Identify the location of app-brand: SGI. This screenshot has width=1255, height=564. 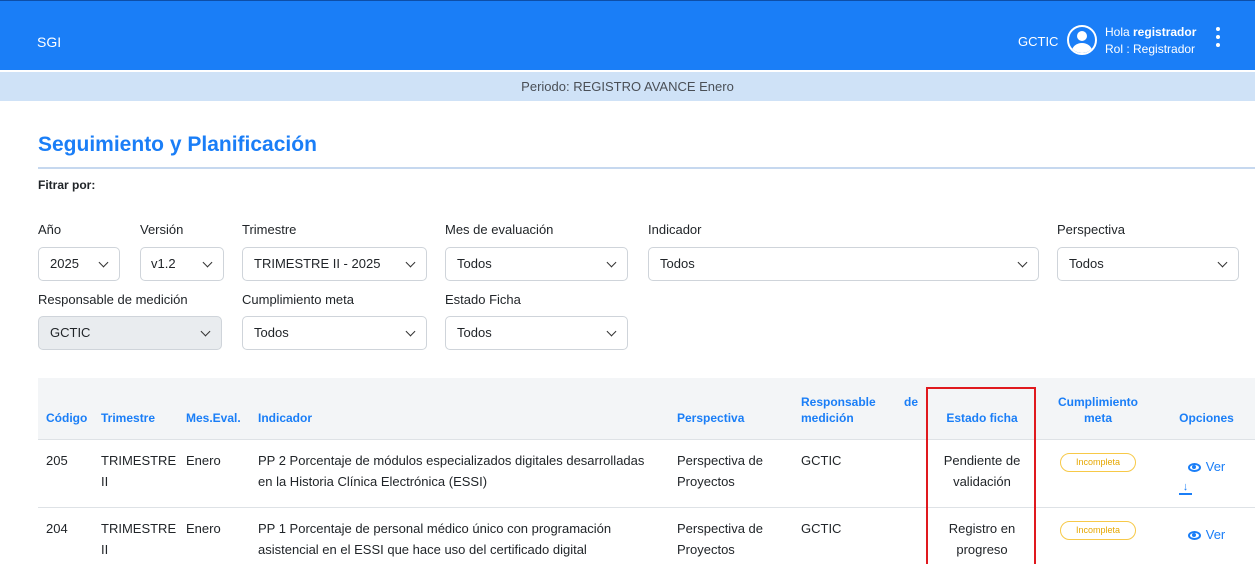
(49, 42).